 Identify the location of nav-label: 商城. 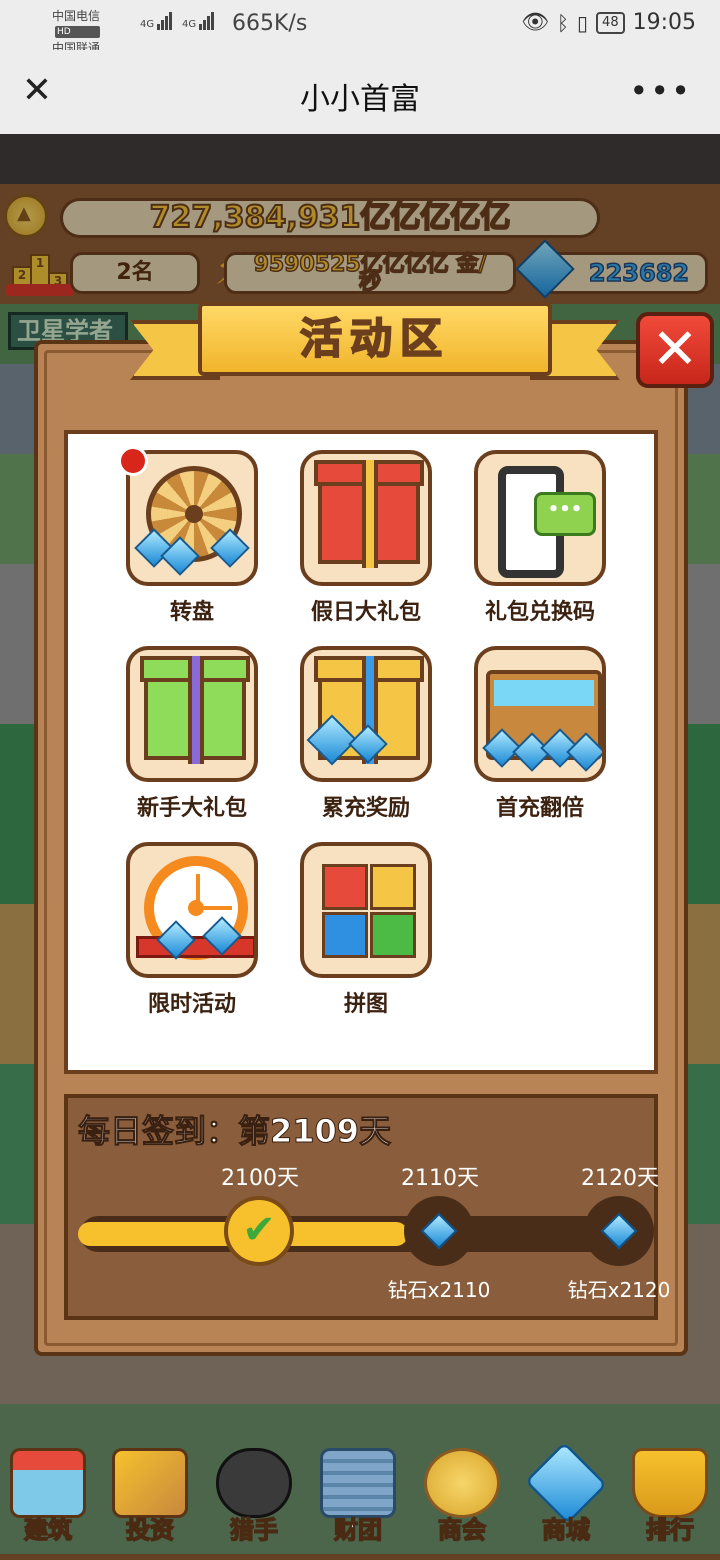
(566, 1530).